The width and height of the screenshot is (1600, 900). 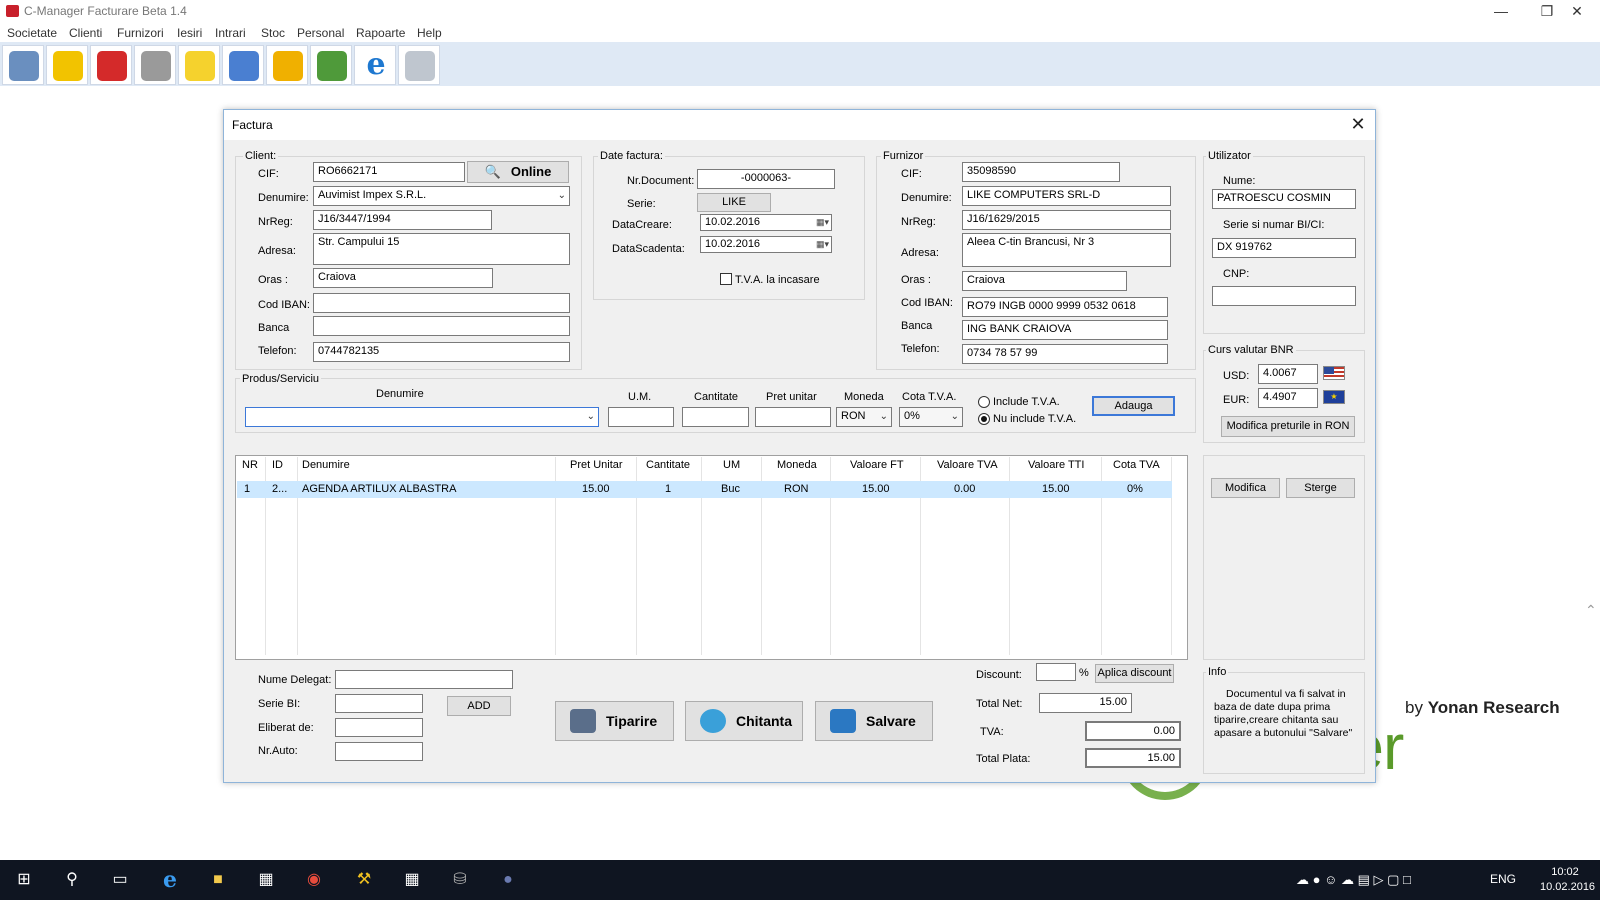 I want to click on clock: 10:02 10.02.2016, so click(x=1567, y=880).